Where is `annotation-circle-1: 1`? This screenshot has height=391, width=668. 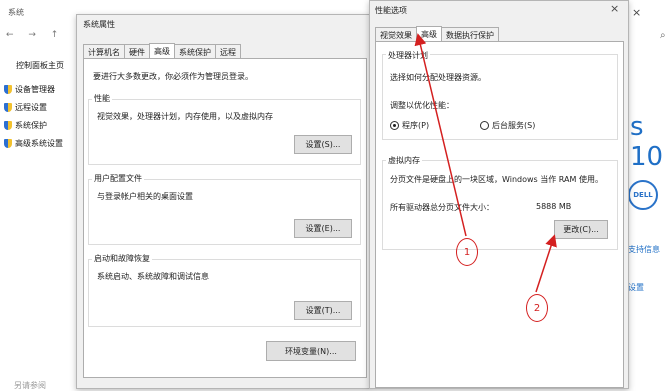 annotation-circle-1: 1 is located at coordinates (467, 252).